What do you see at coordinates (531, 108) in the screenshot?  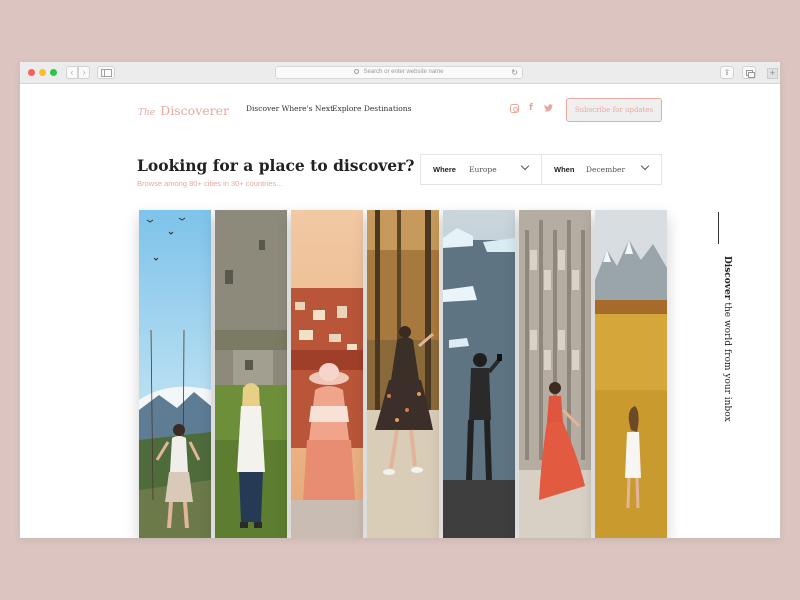 I see `facebook-icon: f` at bounding box center [531, 108].